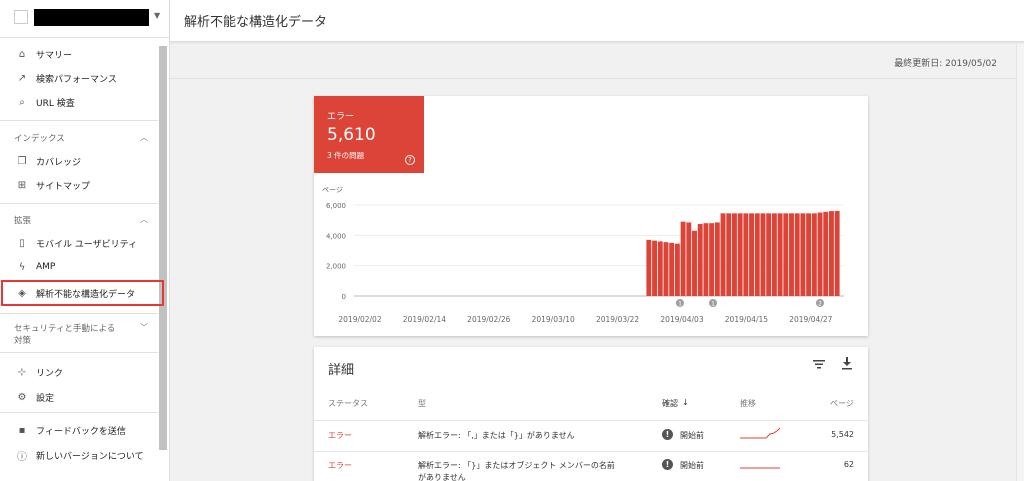 This screenshot has width=1024, height=481. I want to click on sidebar-item-feedback: ▪ フィードバックを送信, so click(79, 430).